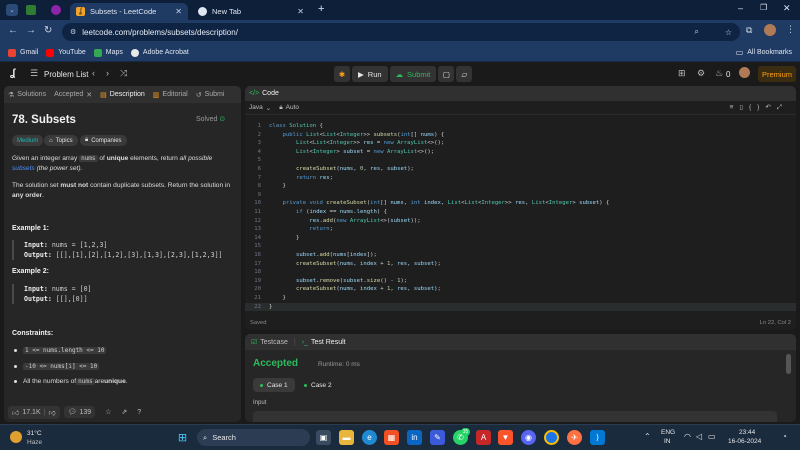 This screenshot has width=800, height=450. I want to click on scrollbar, so click(788, 364).